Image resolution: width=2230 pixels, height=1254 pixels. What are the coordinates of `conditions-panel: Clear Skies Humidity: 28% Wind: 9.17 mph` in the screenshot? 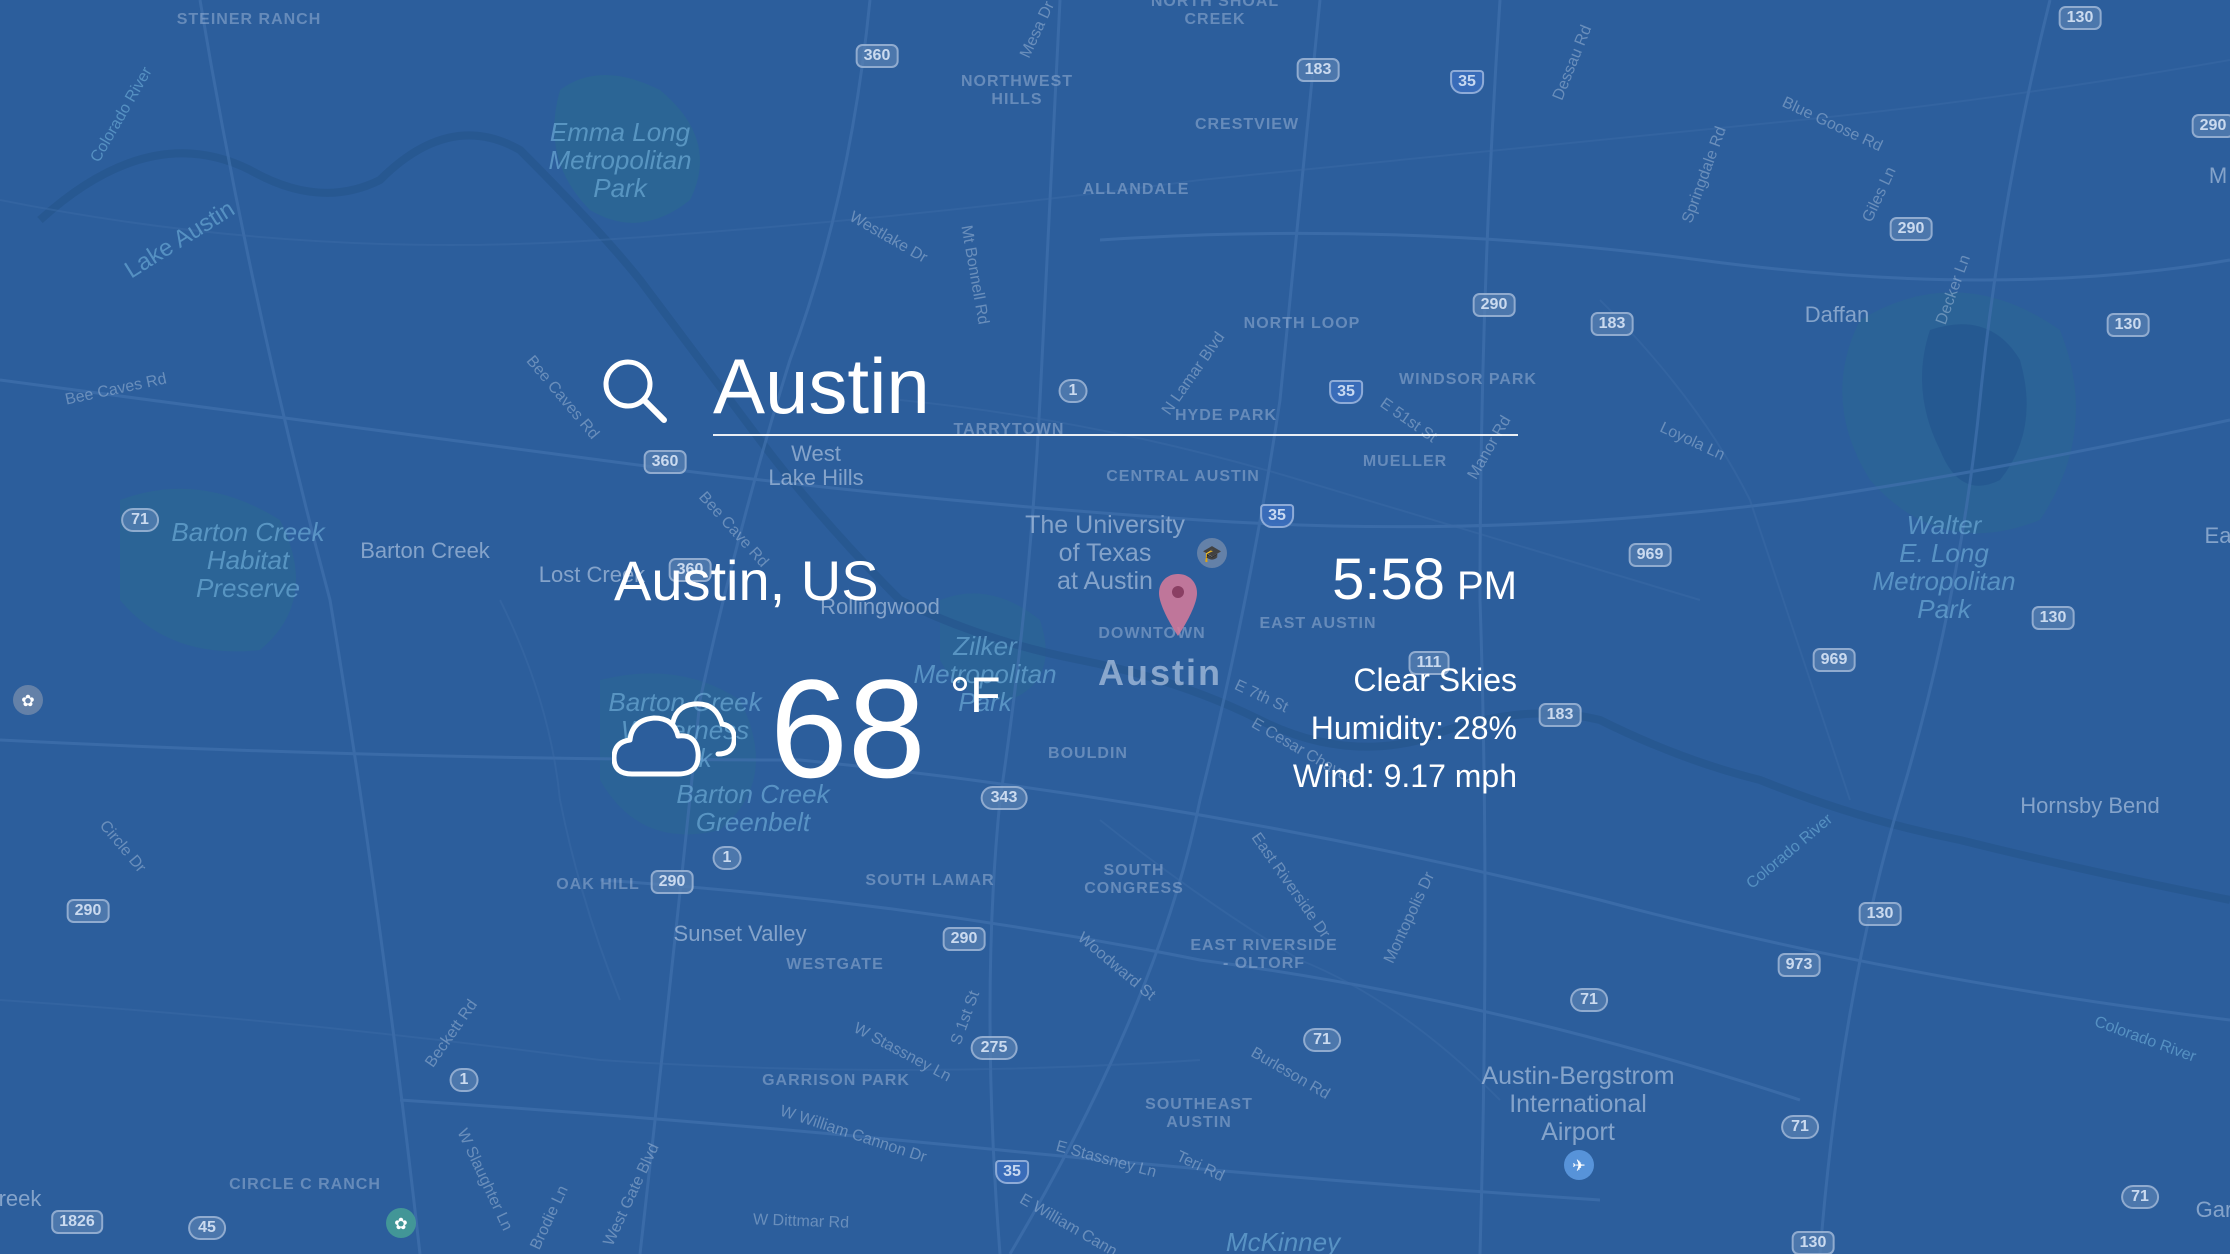 It's located at (1405, 728).